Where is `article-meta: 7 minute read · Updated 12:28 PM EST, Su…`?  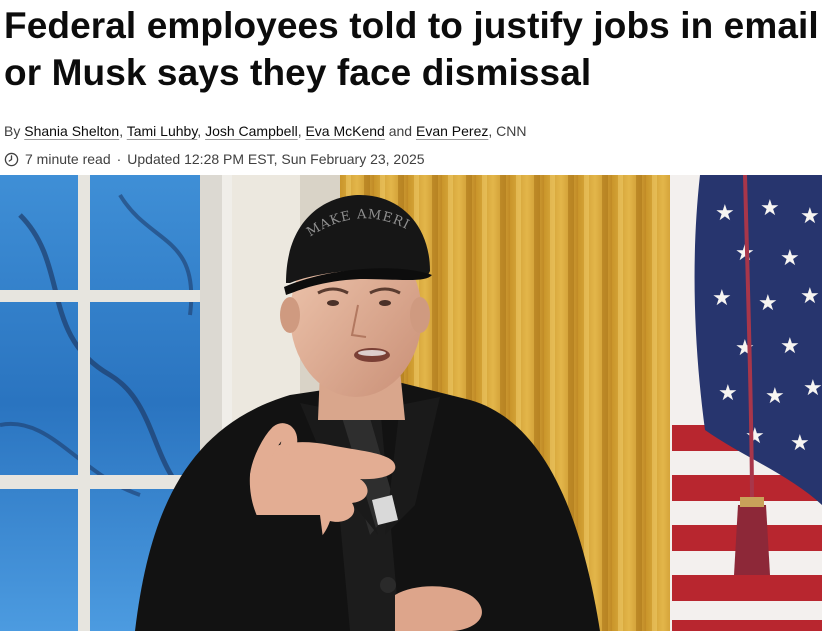 article-meta: 7 minute read · Updated 12:28 PM EST, Su… is located at coordinates (214, 159).